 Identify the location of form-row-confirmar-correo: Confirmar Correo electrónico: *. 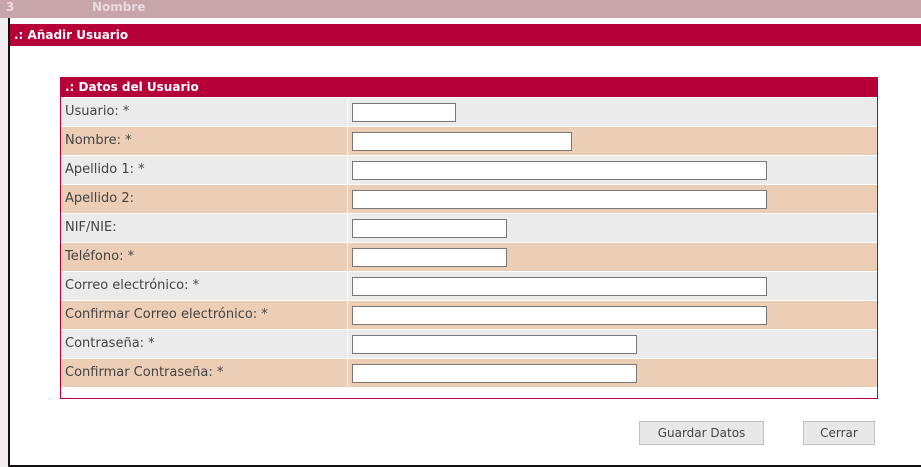
(469, 314).